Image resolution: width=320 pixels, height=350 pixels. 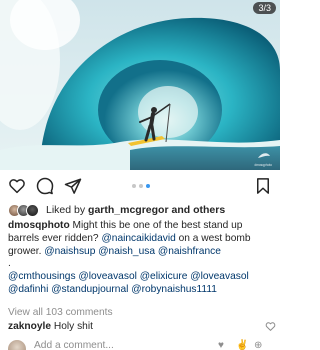 What do you see at coordinates (138, 327) in the screenshot?
I see `top-comment: zaknoyle Holy shit` at bounding box center [138, 327].